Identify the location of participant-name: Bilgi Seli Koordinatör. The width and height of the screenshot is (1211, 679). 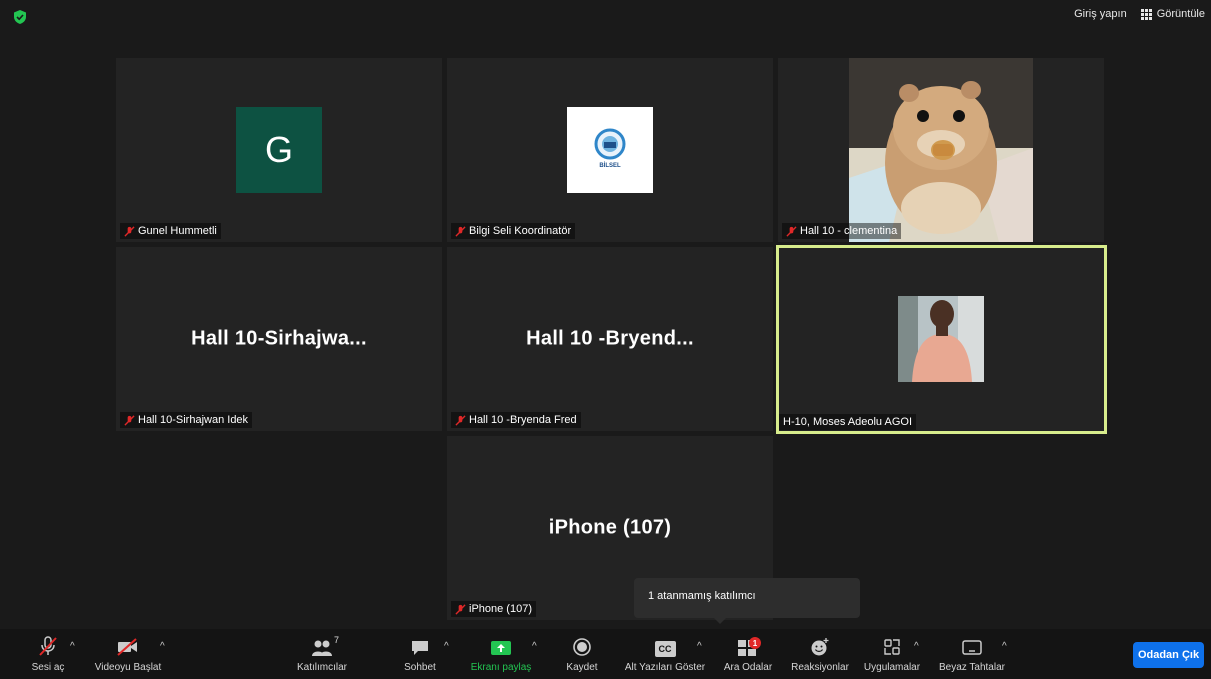
(520, 231).